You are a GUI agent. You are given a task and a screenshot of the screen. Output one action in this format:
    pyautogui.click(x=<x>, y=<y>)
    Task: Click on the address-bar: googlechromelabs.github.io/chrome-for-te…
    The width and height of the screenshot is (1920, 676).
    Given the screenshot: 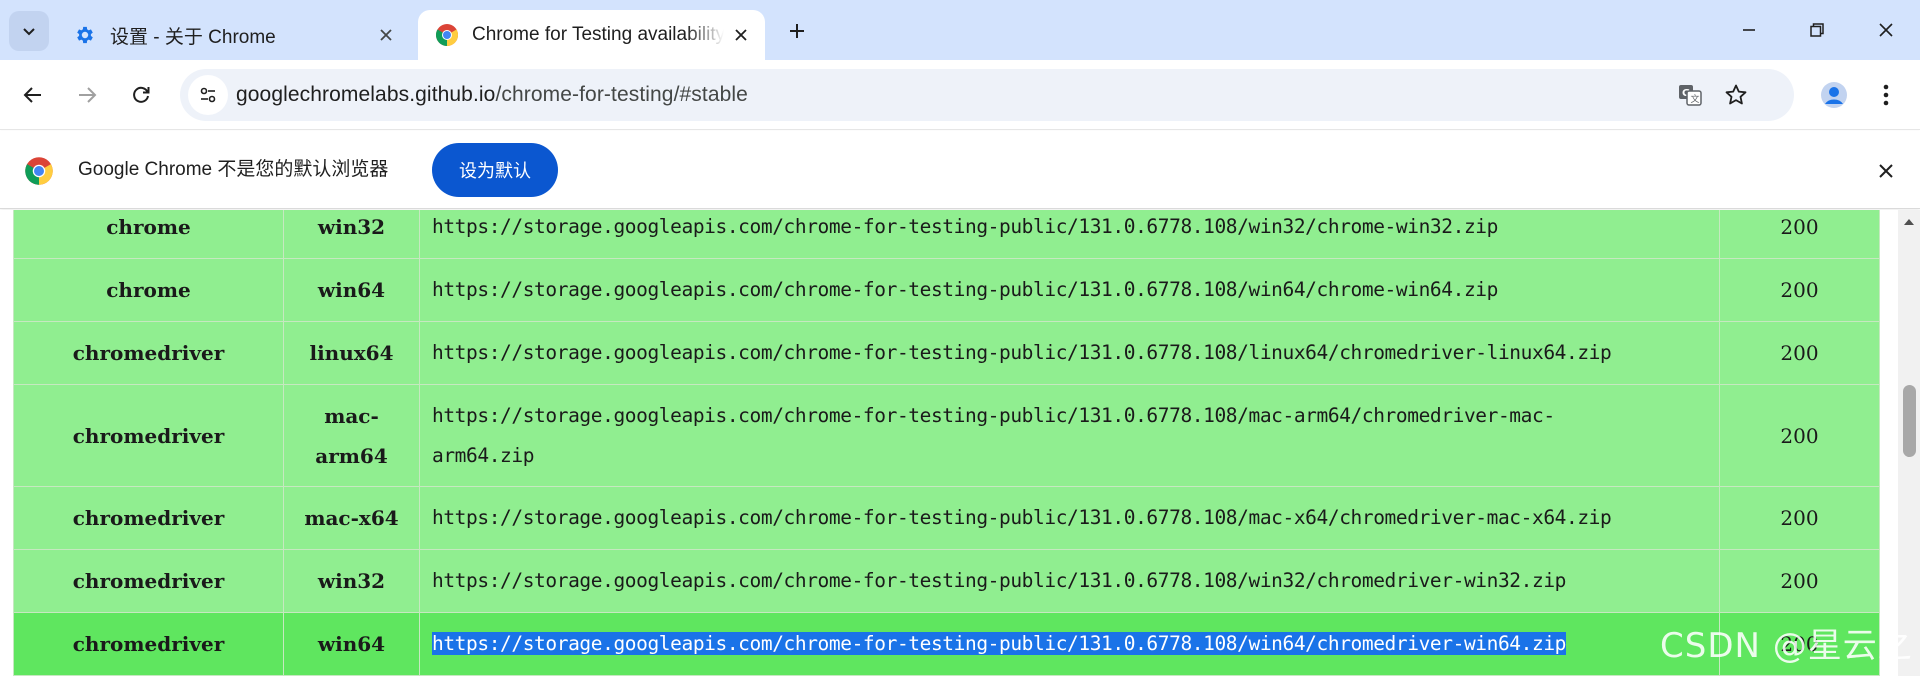 What is the action you would take?
    pyautogui.click(x=987, y=95)
    